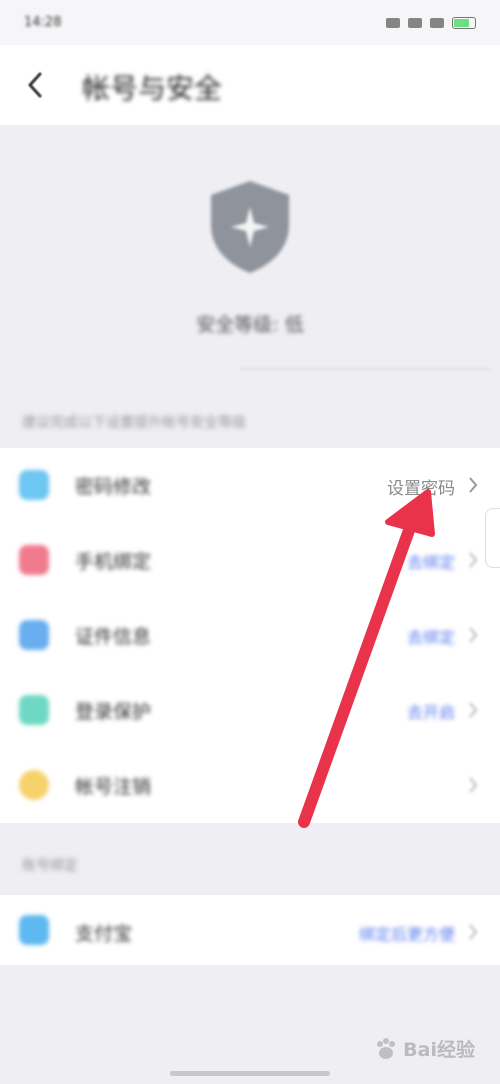 The width and height of the screenshot is (500, 1084). I want to click on status-time: 14:28, so click(43, 22).